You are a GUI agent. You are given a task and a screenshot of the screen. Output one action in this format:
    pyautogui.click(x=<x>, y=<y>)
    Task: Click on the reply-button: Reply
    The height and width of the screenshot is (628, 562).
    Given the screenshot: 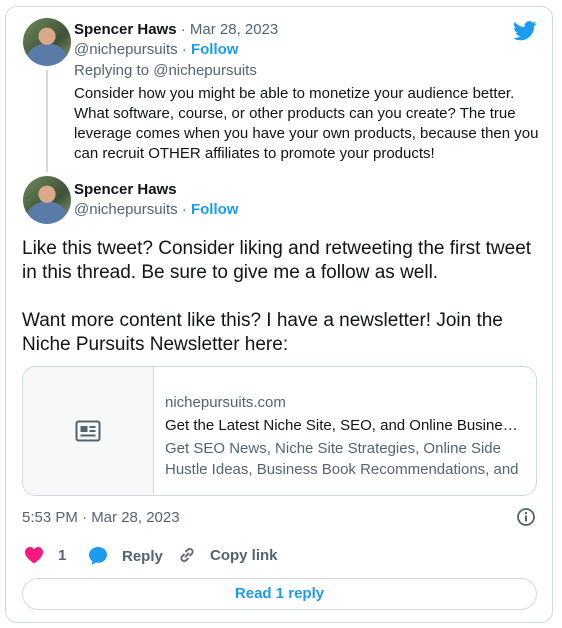 What is the action you would take?
    pyautogui.click(x=125, y=556)
    